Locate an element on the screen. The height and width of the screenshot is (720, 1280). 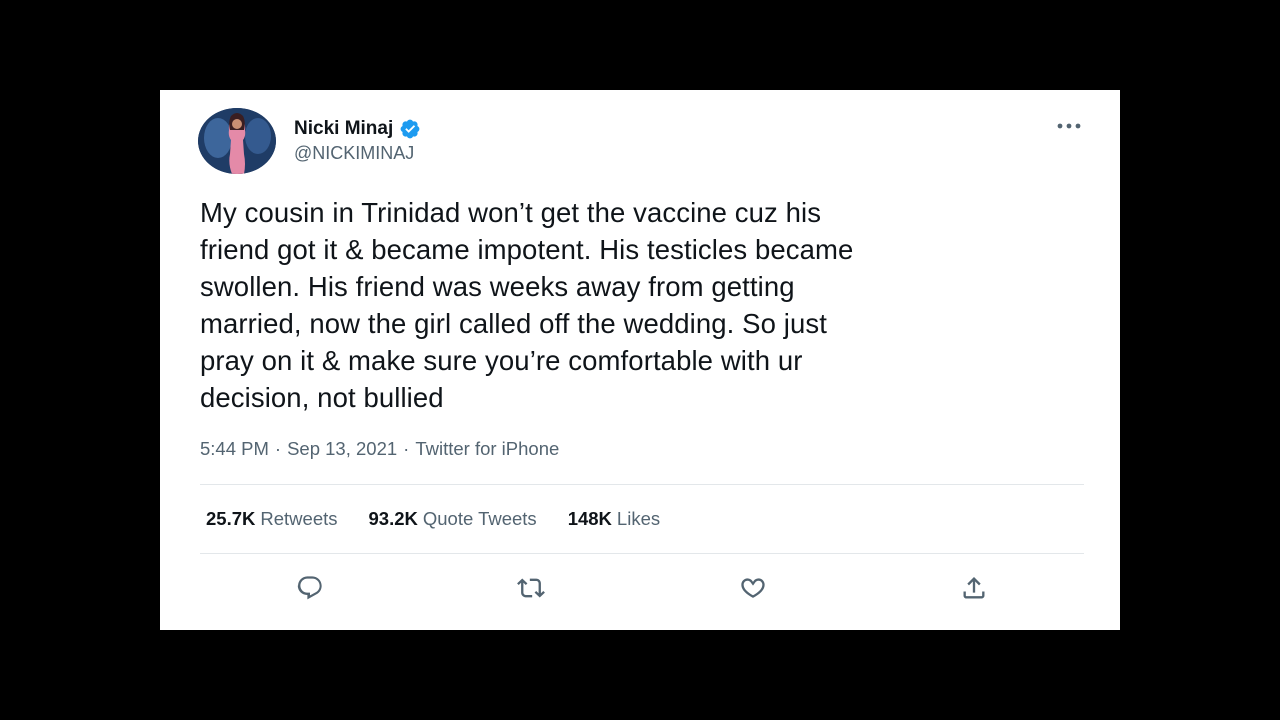
share-icon is located at coordinates (974, 588).